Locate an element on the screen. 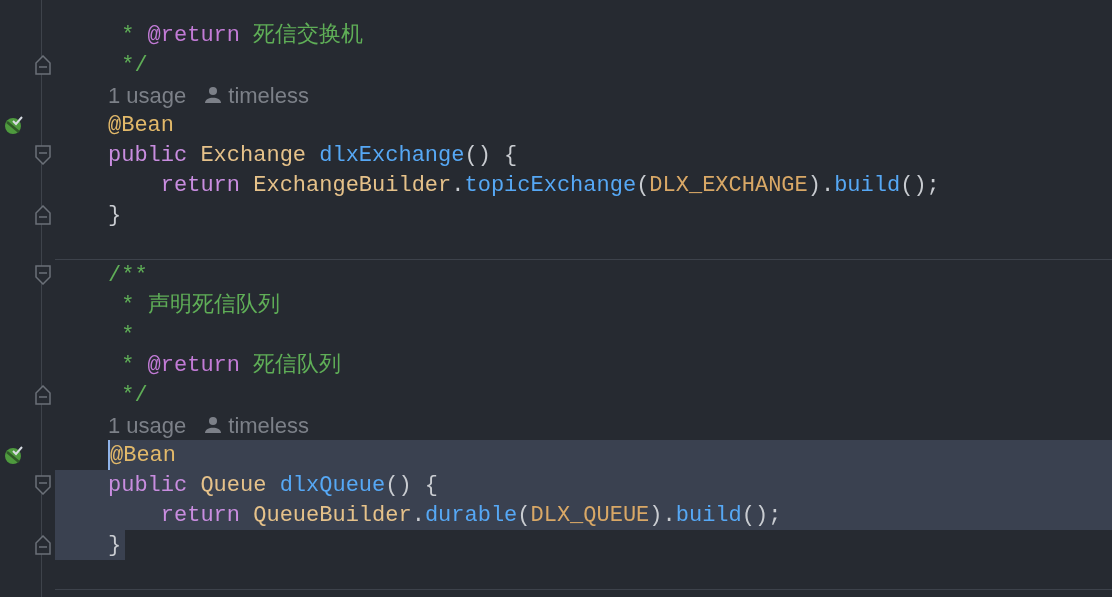 The width and height of the screenshot is (1112, 597). code-line: return QueueBuilder.durable(DLX_QUEUE).build(); is located at coordinates (470, 515).